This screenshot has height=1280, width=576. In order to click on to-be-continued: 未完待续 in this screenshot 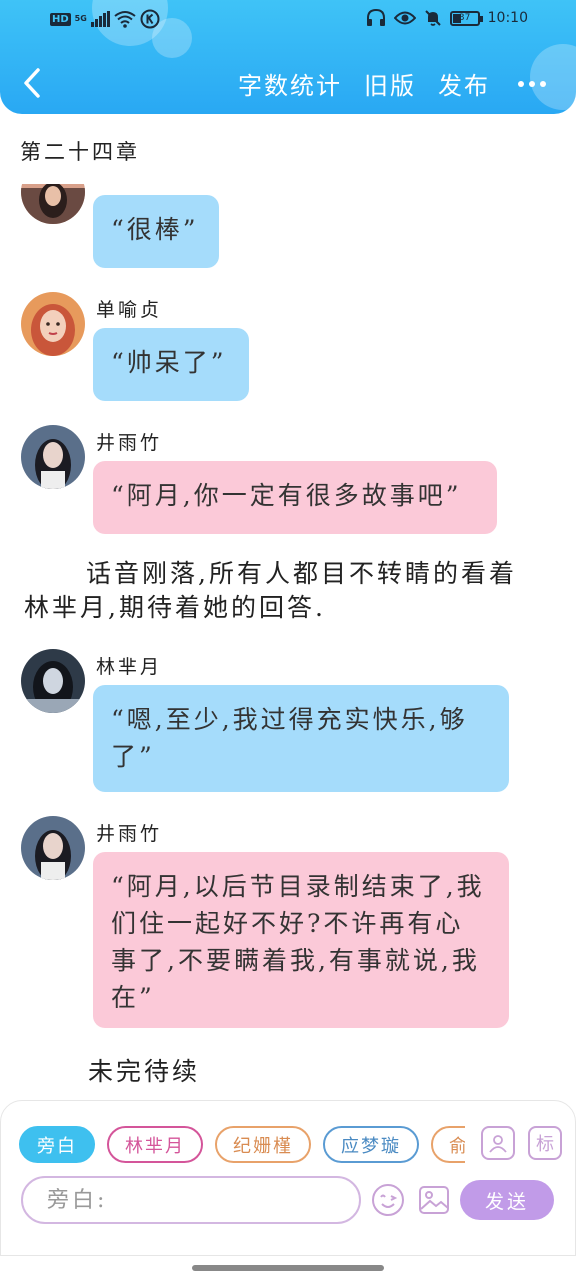, I will do `click(144, 1071)`.